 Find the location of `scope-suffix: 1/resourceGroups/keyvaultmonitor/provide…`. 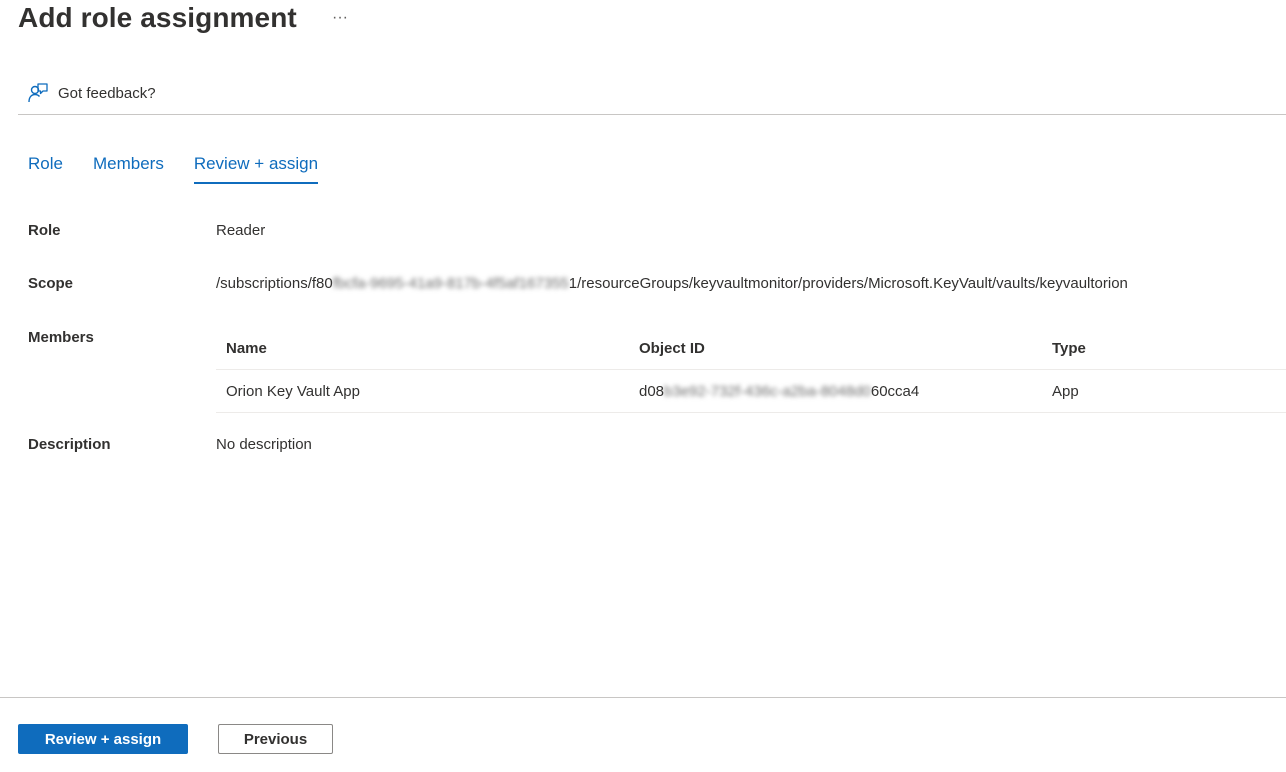

scope-suffix: 1/resourceGroups/keyvaultmonitor/provide… is located at coordinates (848, 283).